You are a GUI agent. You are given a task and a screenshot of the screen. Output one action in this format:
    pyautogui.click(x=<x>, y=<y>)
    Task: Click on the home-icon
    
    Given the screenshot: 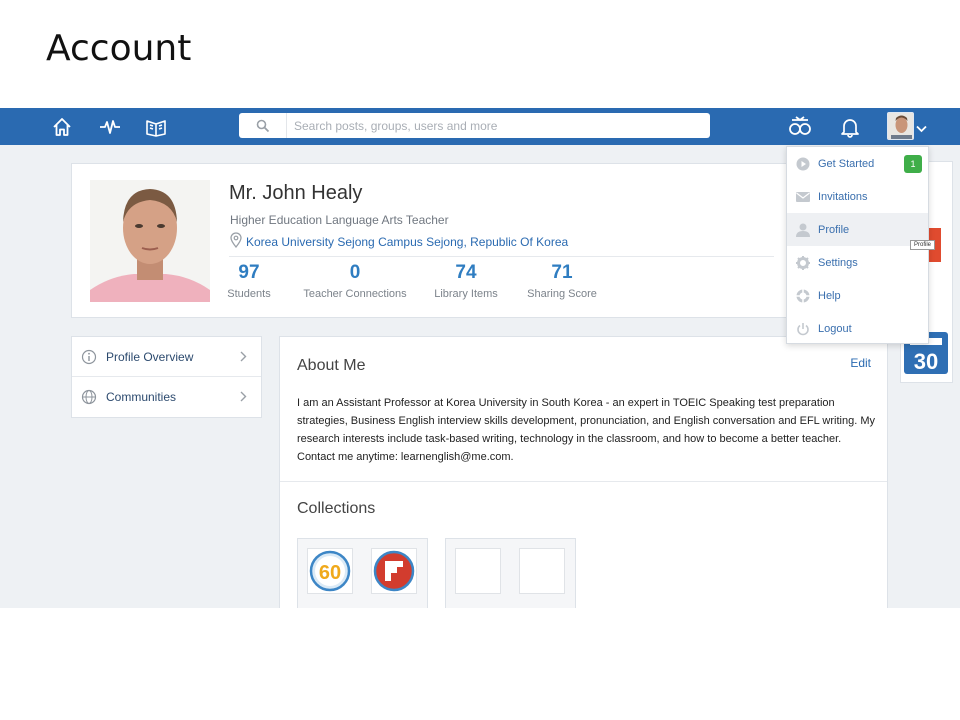 What is the action you would take?
    pyautogui.click(x=62, y=127)
    